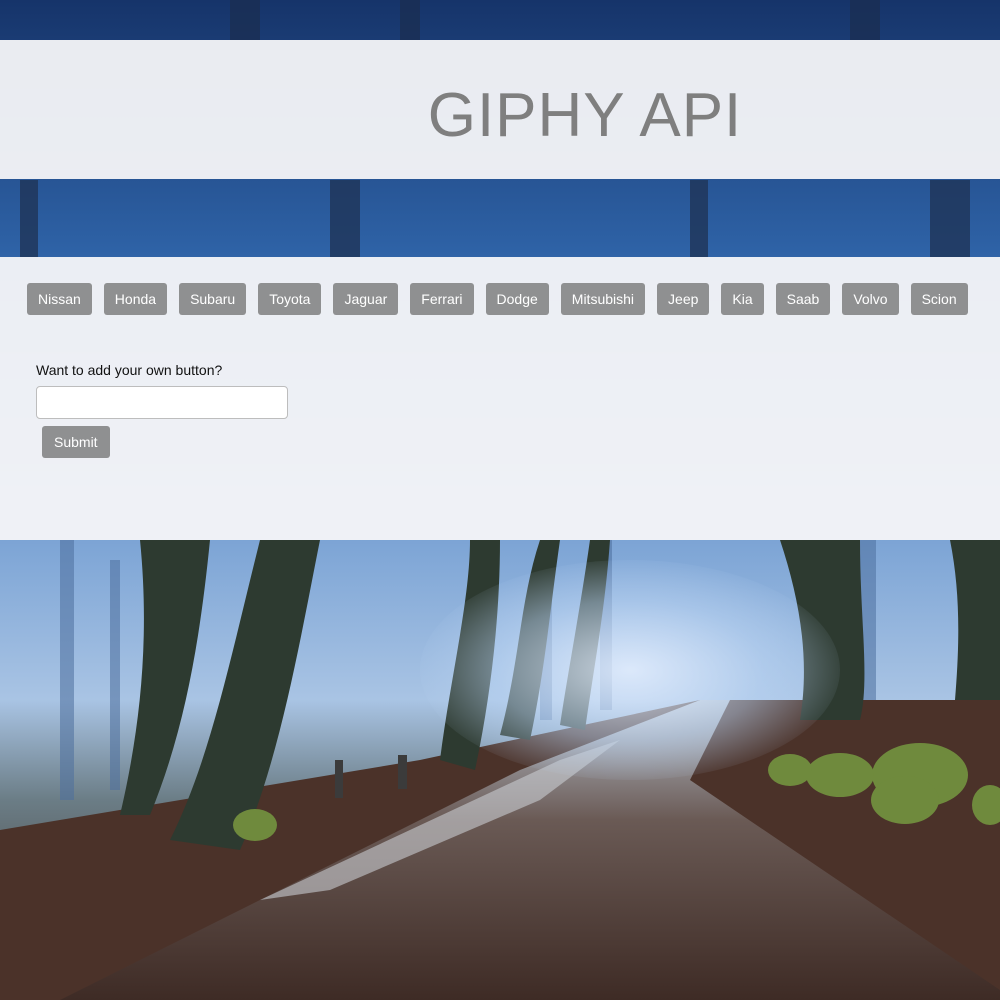 This screenshot has width=1000, height=1000. Describe the element at coordinates (162, 402) in the screenshot. I see `add-button-input` at that location.